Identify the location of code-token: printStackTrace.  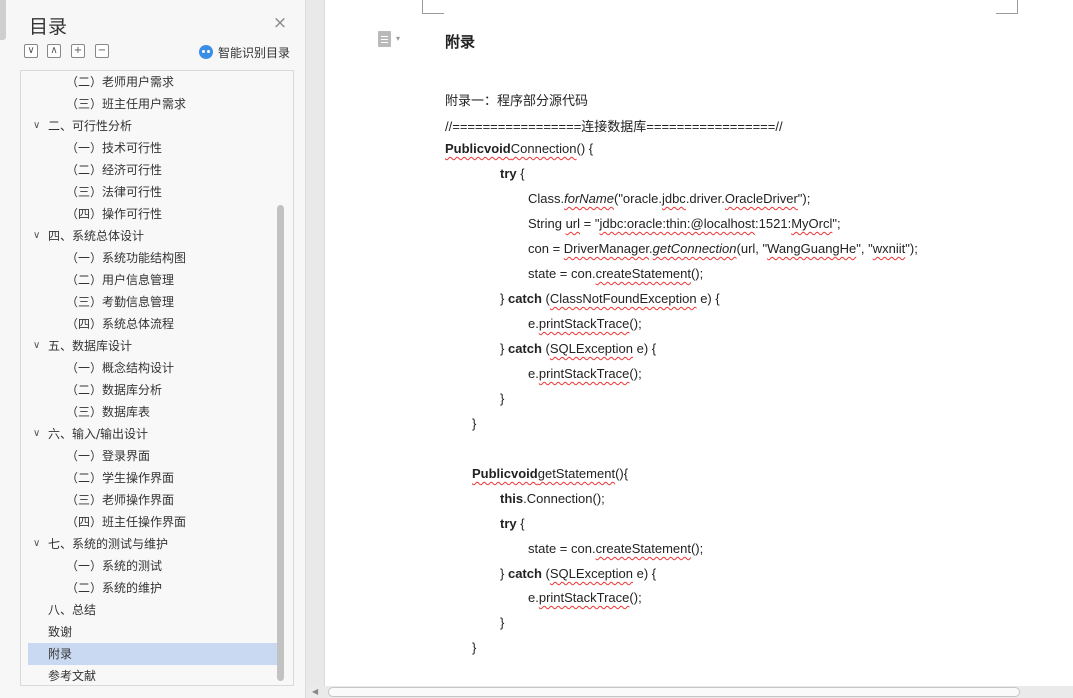
(584, 373).